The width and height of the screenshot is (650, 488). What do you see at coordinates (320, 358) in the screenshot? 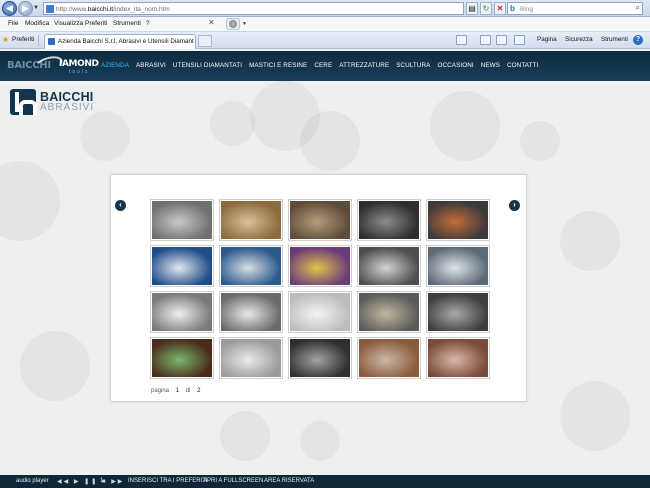
I see `thumb-curved-blade` at bounding box center [320, 358].